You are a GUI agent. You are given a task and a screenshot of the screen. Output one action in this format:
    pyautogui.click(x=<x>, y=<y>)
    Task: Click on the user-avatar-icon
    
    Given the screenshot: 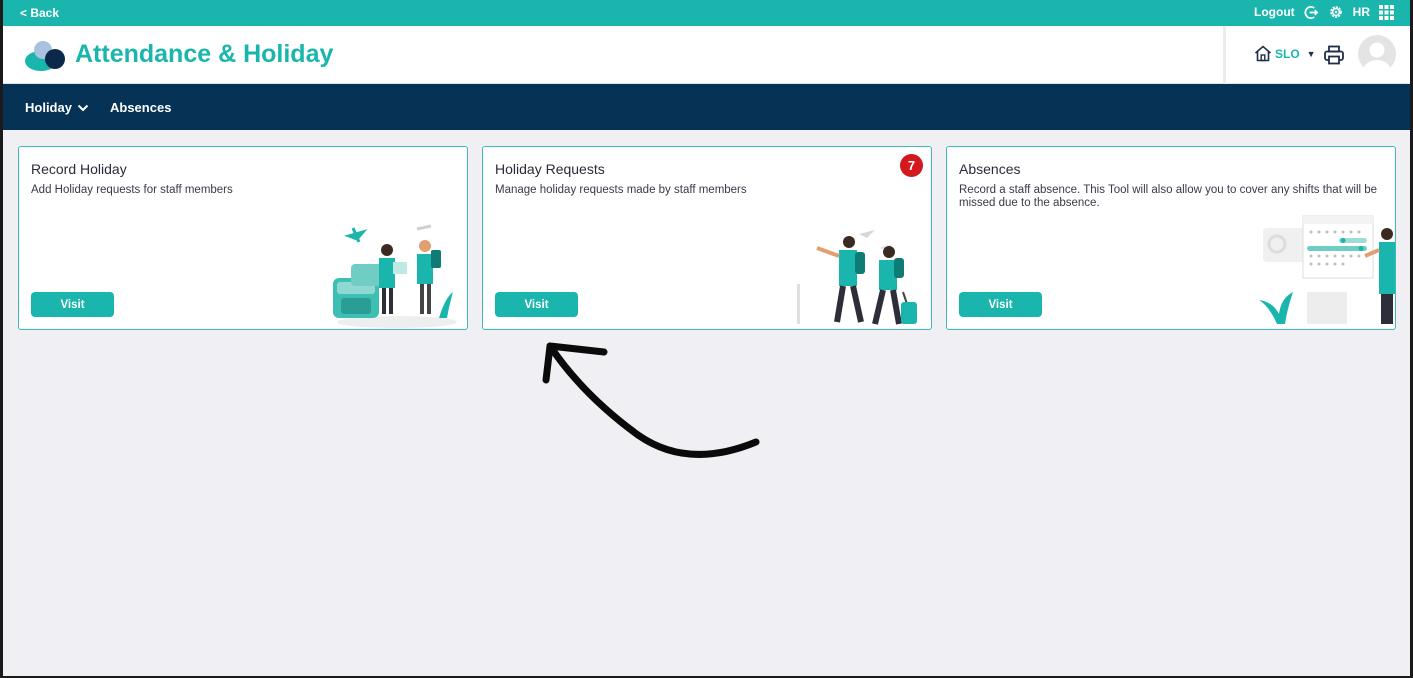 What is the action you would take?
    pyautogui.click(x=1377, y=57)
    